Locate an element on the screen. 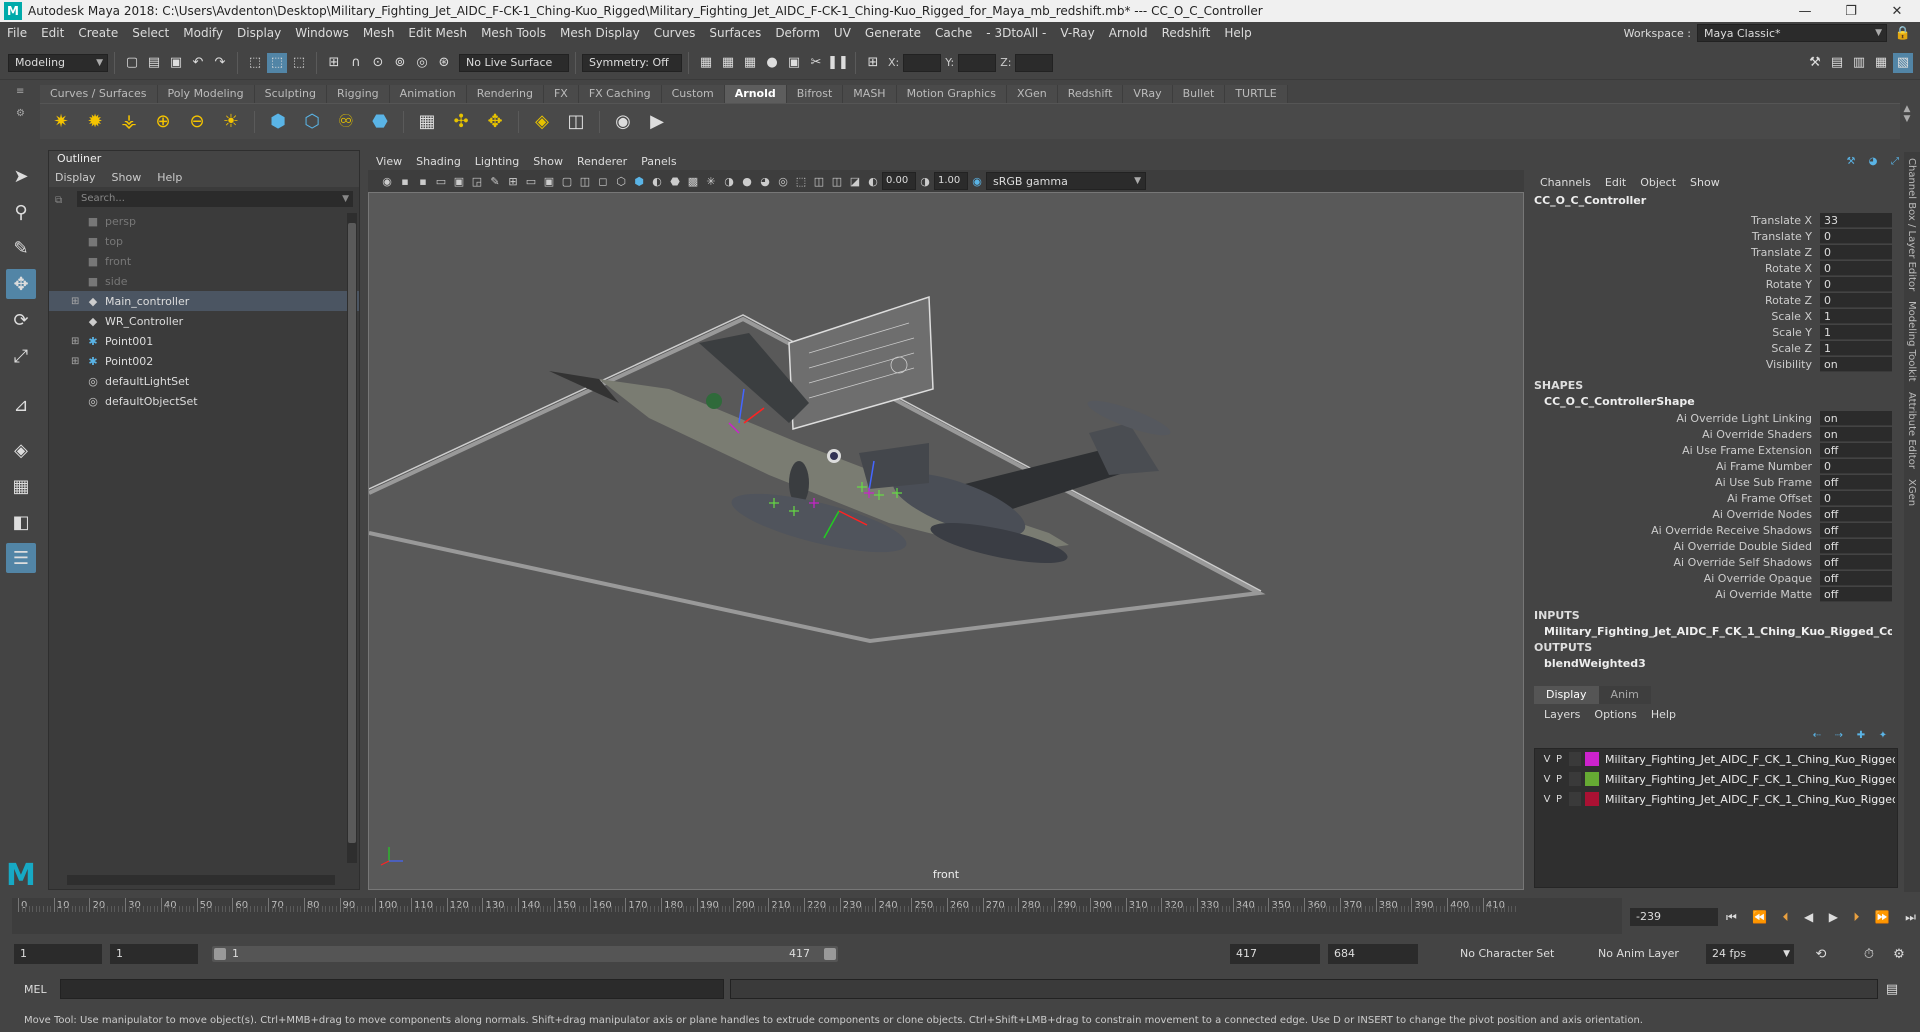 The width and height of the screenshot is (1920, 1032). shelf-tab-vray: VRay is located at coordinates (1148, 94).